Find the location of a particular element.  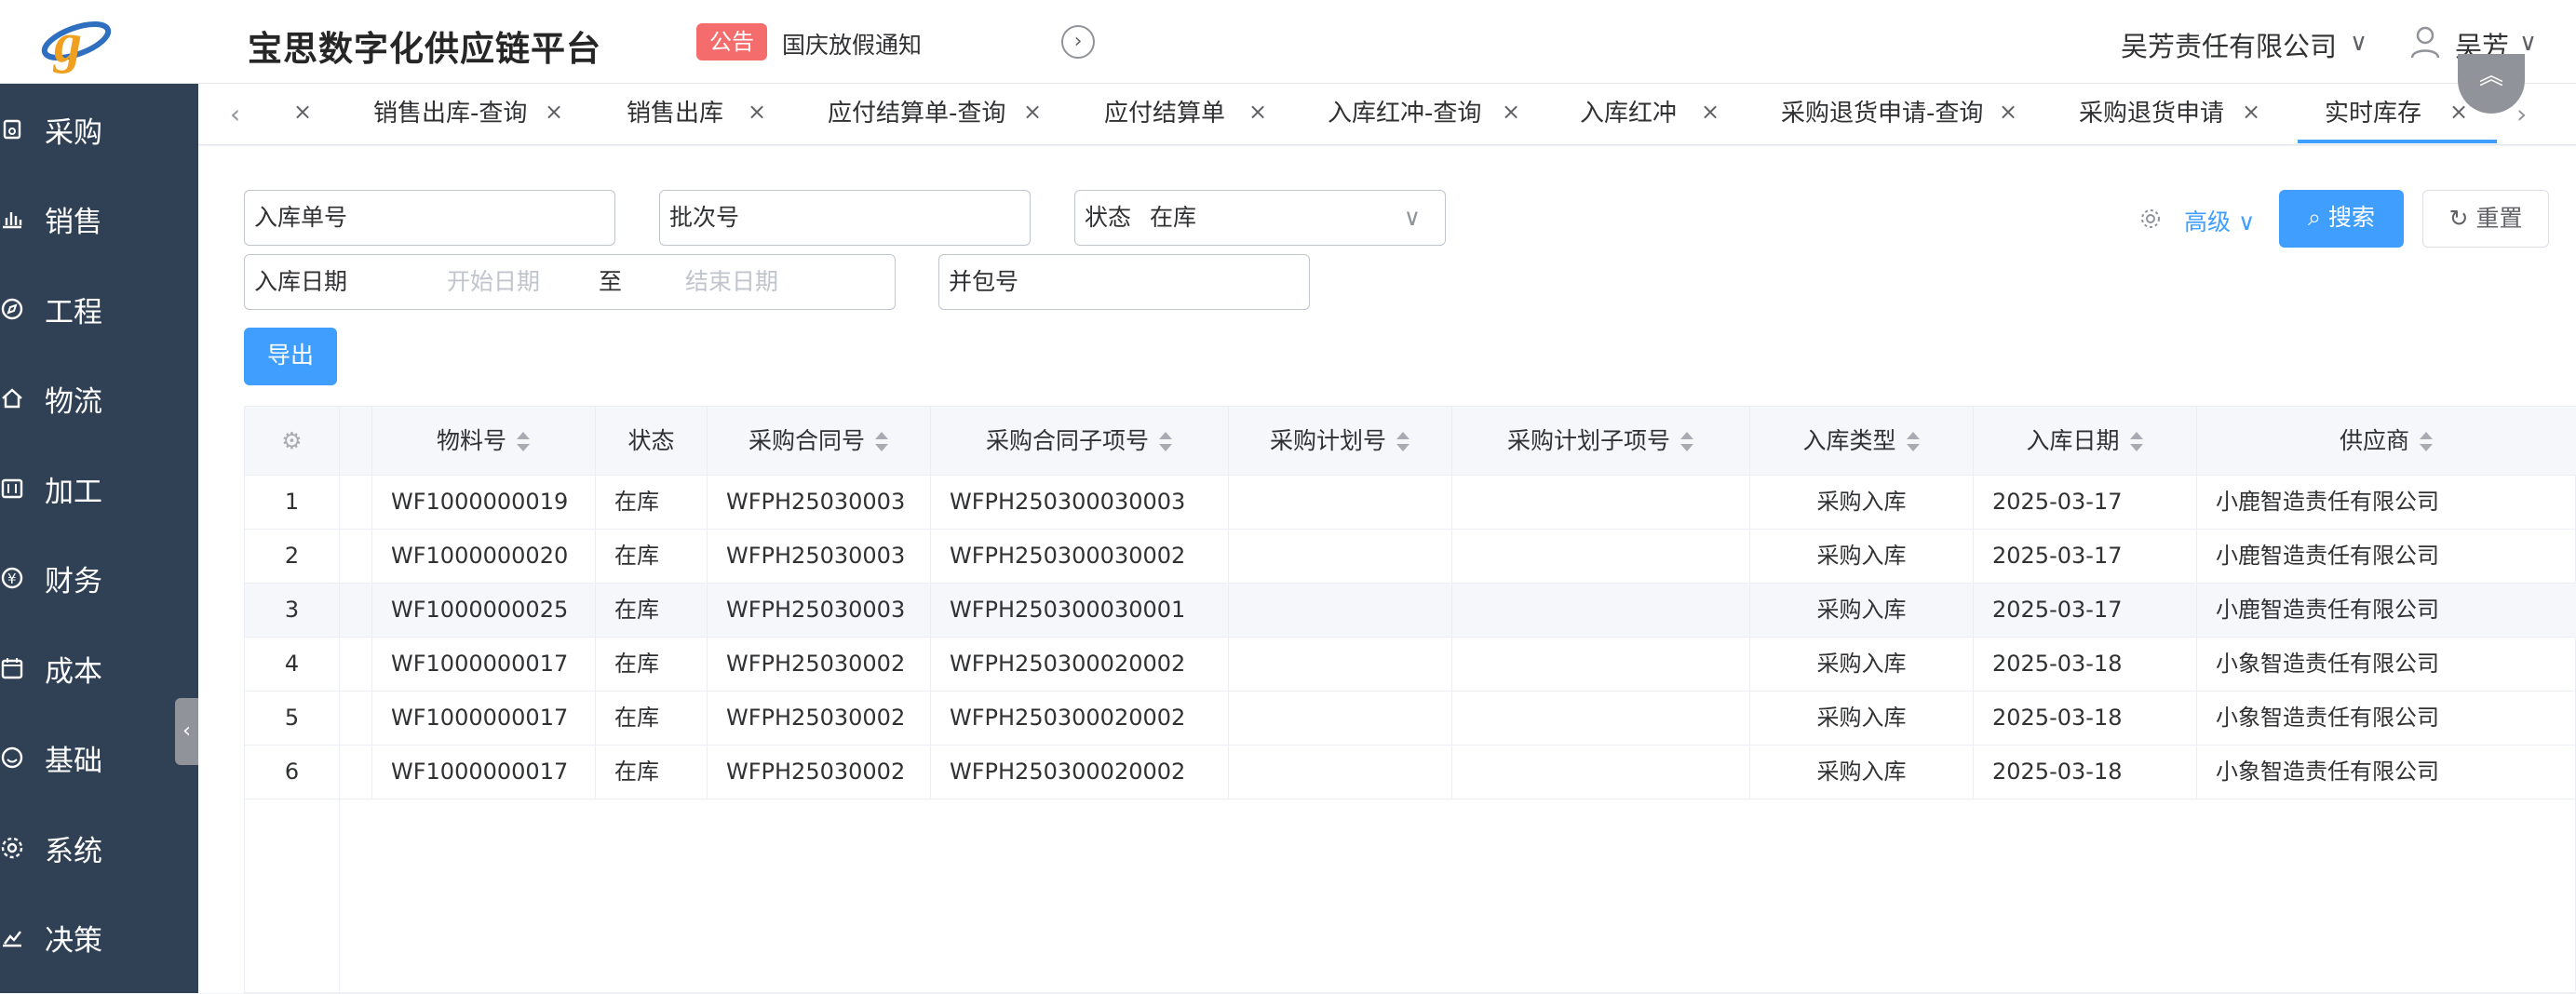

sidebar: 采购 销售 工程 物流 加工 ¥ 财务 成本 基础 系统 决策 ‹ is located at coordinates (99, 538).